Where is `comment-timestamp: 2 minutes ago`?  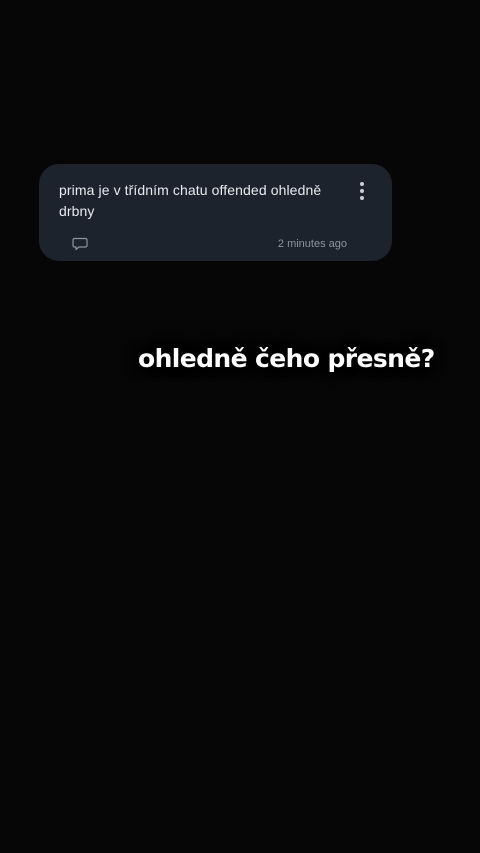
comment-timestamp: 2 minutes ago is located at coordinates (312, 244).